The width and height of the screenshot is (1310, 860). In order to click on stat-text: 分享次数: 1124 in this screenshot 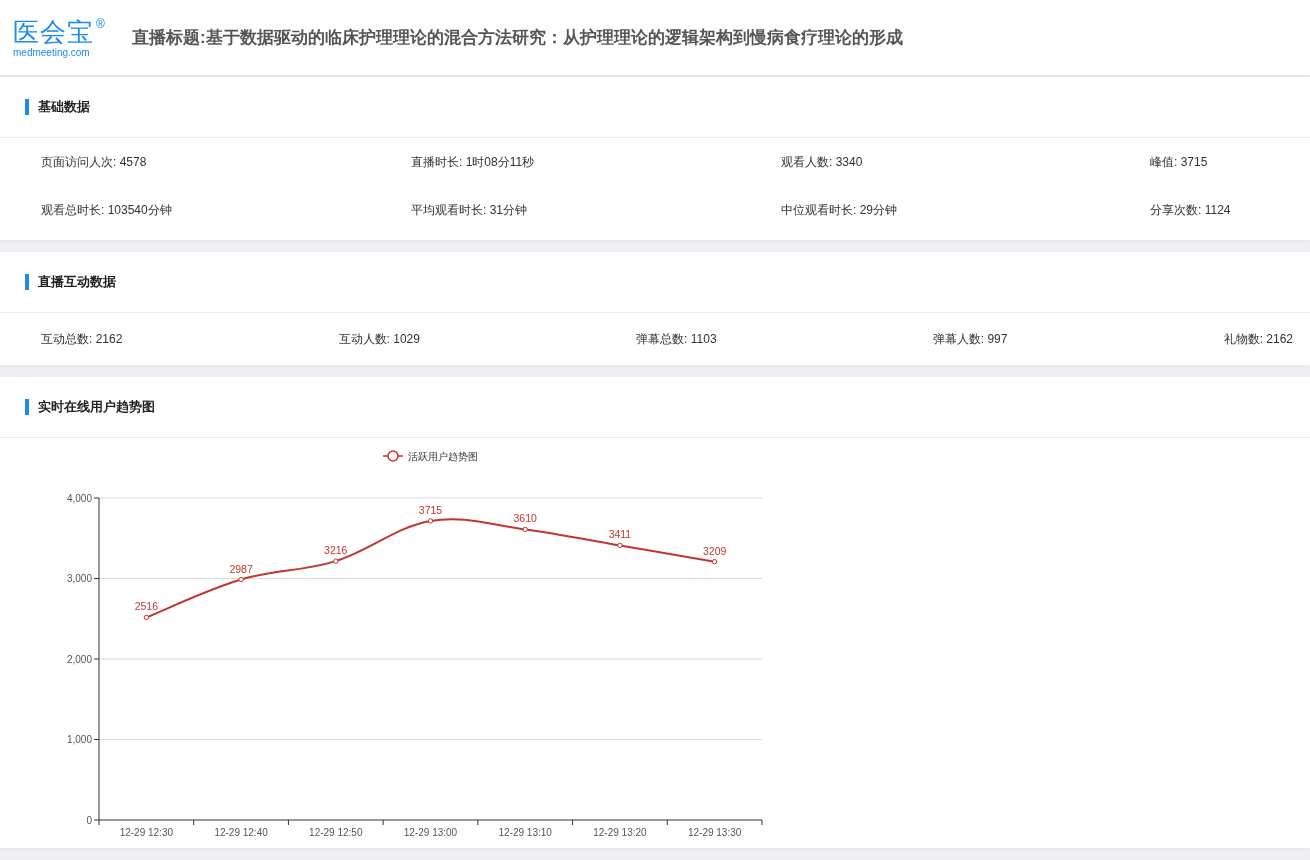, I will do `click(1191, 210)`.